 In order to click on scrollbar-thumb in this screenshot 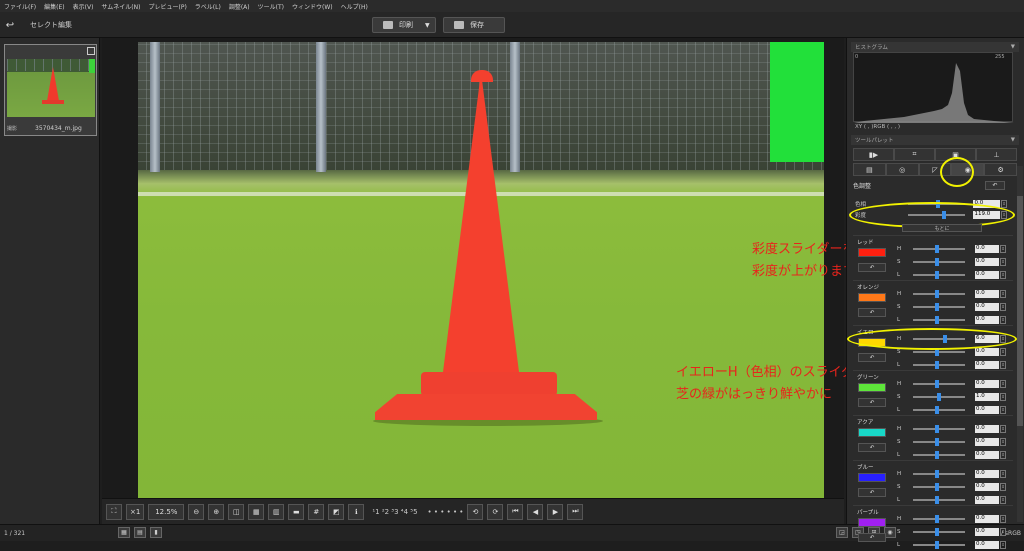, I will do `click(1020, 311)`.